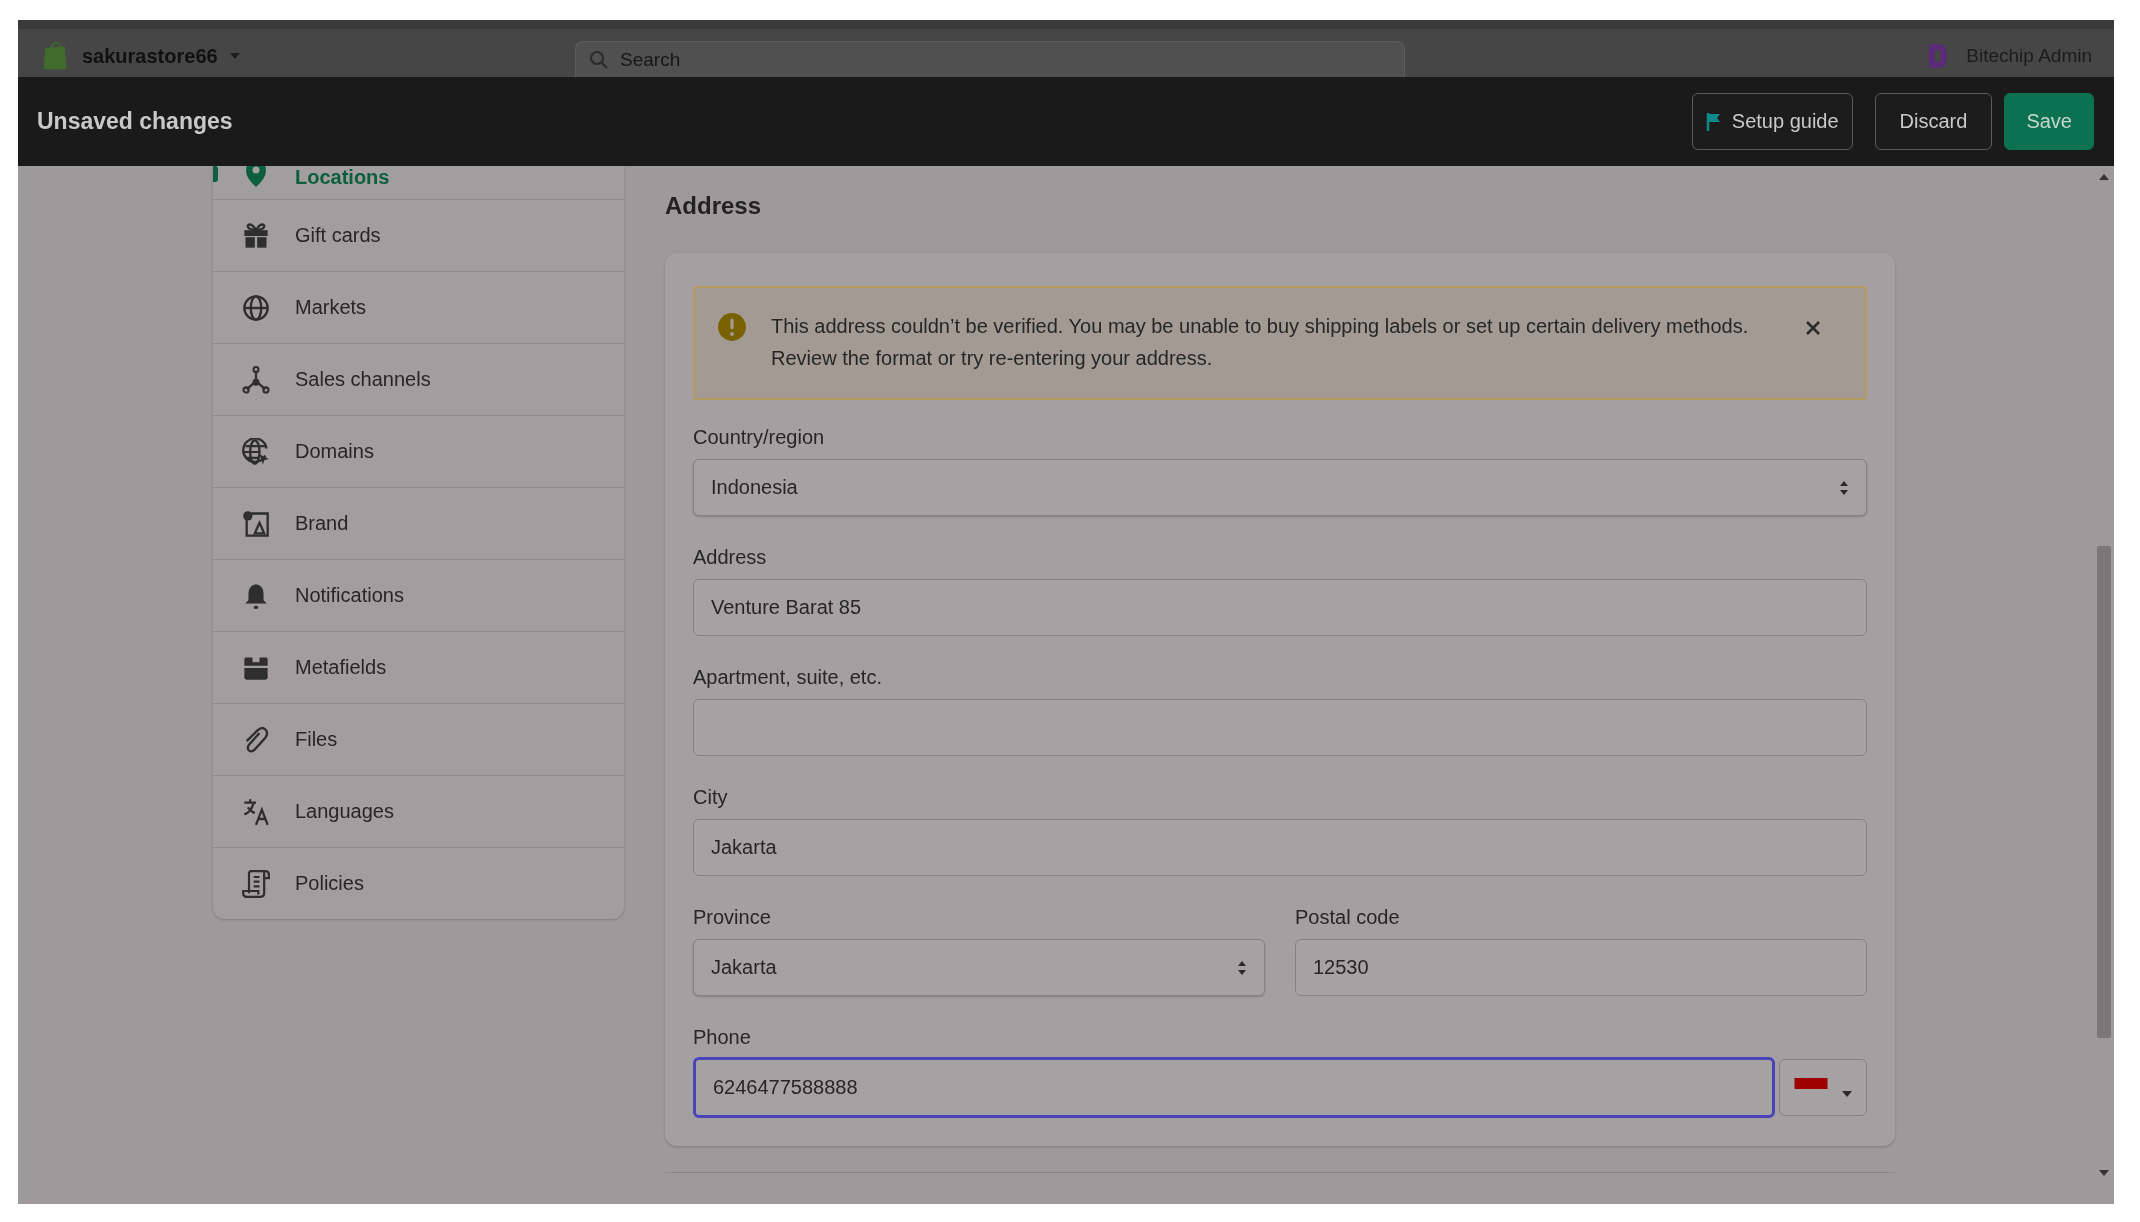 This screenshot has height=1222, width=2140. What do you see at coordinates (1348, 917) in the screenshot?
I see `field-label: Postal code` at bounding box center [1348, 917].